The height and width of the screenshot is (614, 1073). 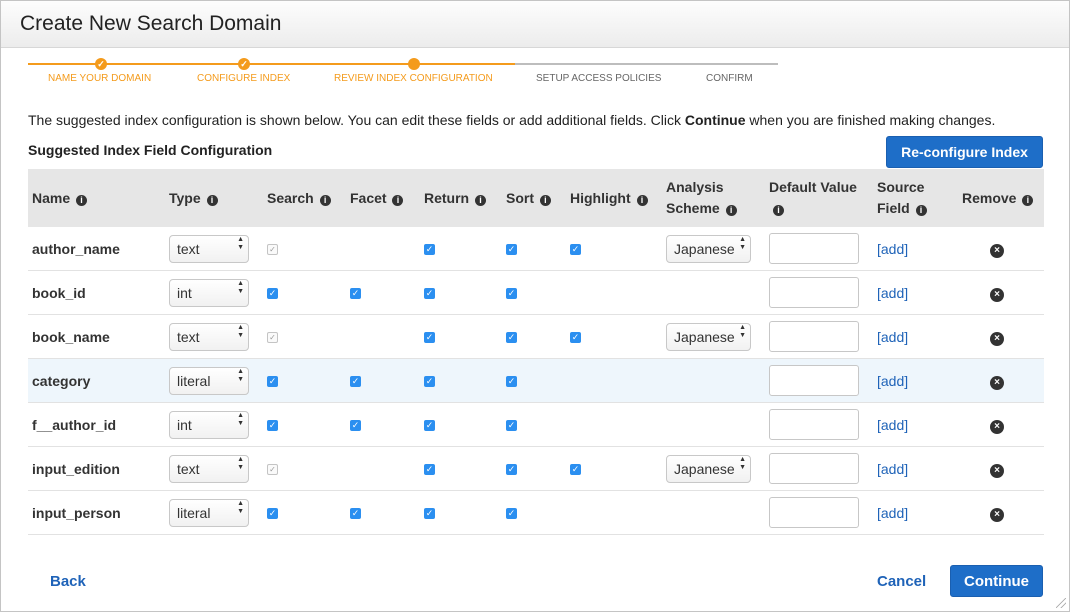 I want to click on facet-cell, so click(x=383, y=468).